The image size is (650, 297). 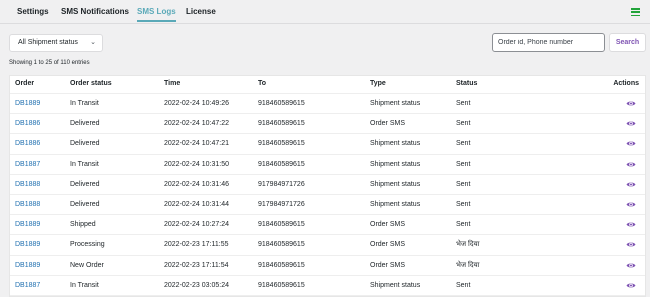 What do you see at coordinates (196, 124) in the screenshot?
I see `time-cell: 2022-02-24 10:47:22` at bounding box center [196, 124].